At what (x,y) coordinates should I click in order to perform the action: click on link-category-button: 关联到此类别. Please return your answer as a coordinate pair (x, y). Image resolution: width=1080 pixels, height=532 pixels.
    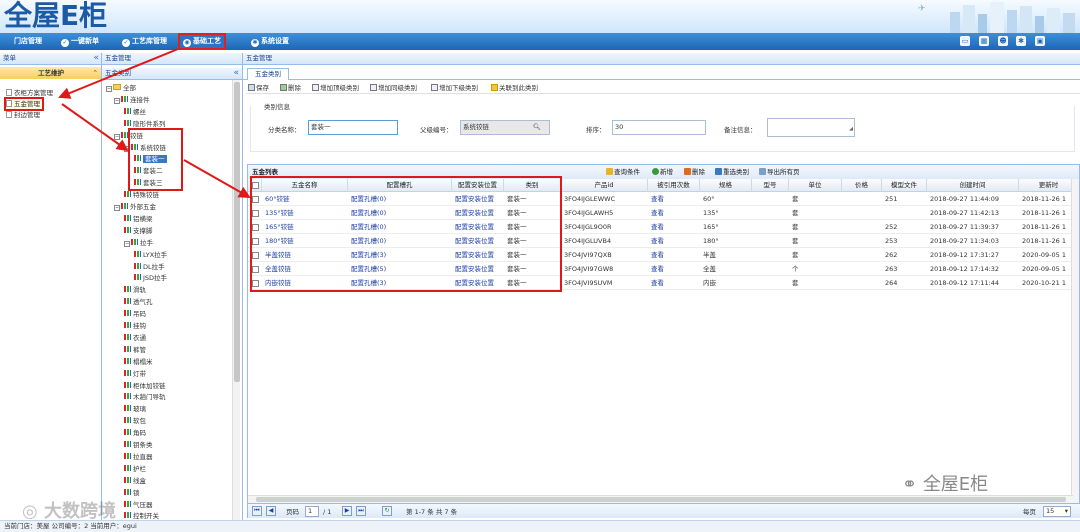
    Looking at the image, I should click on (514, 88).